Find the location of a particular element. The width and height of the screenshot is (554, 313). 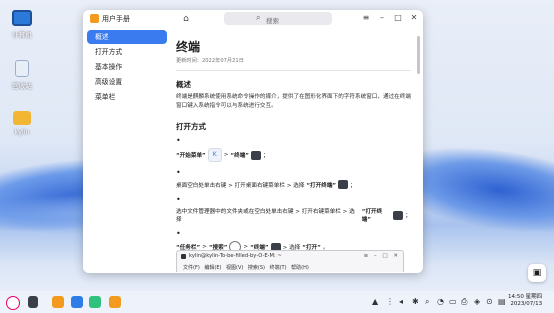

wifi-icon: ⋮ is located at coordinates (390, 301).